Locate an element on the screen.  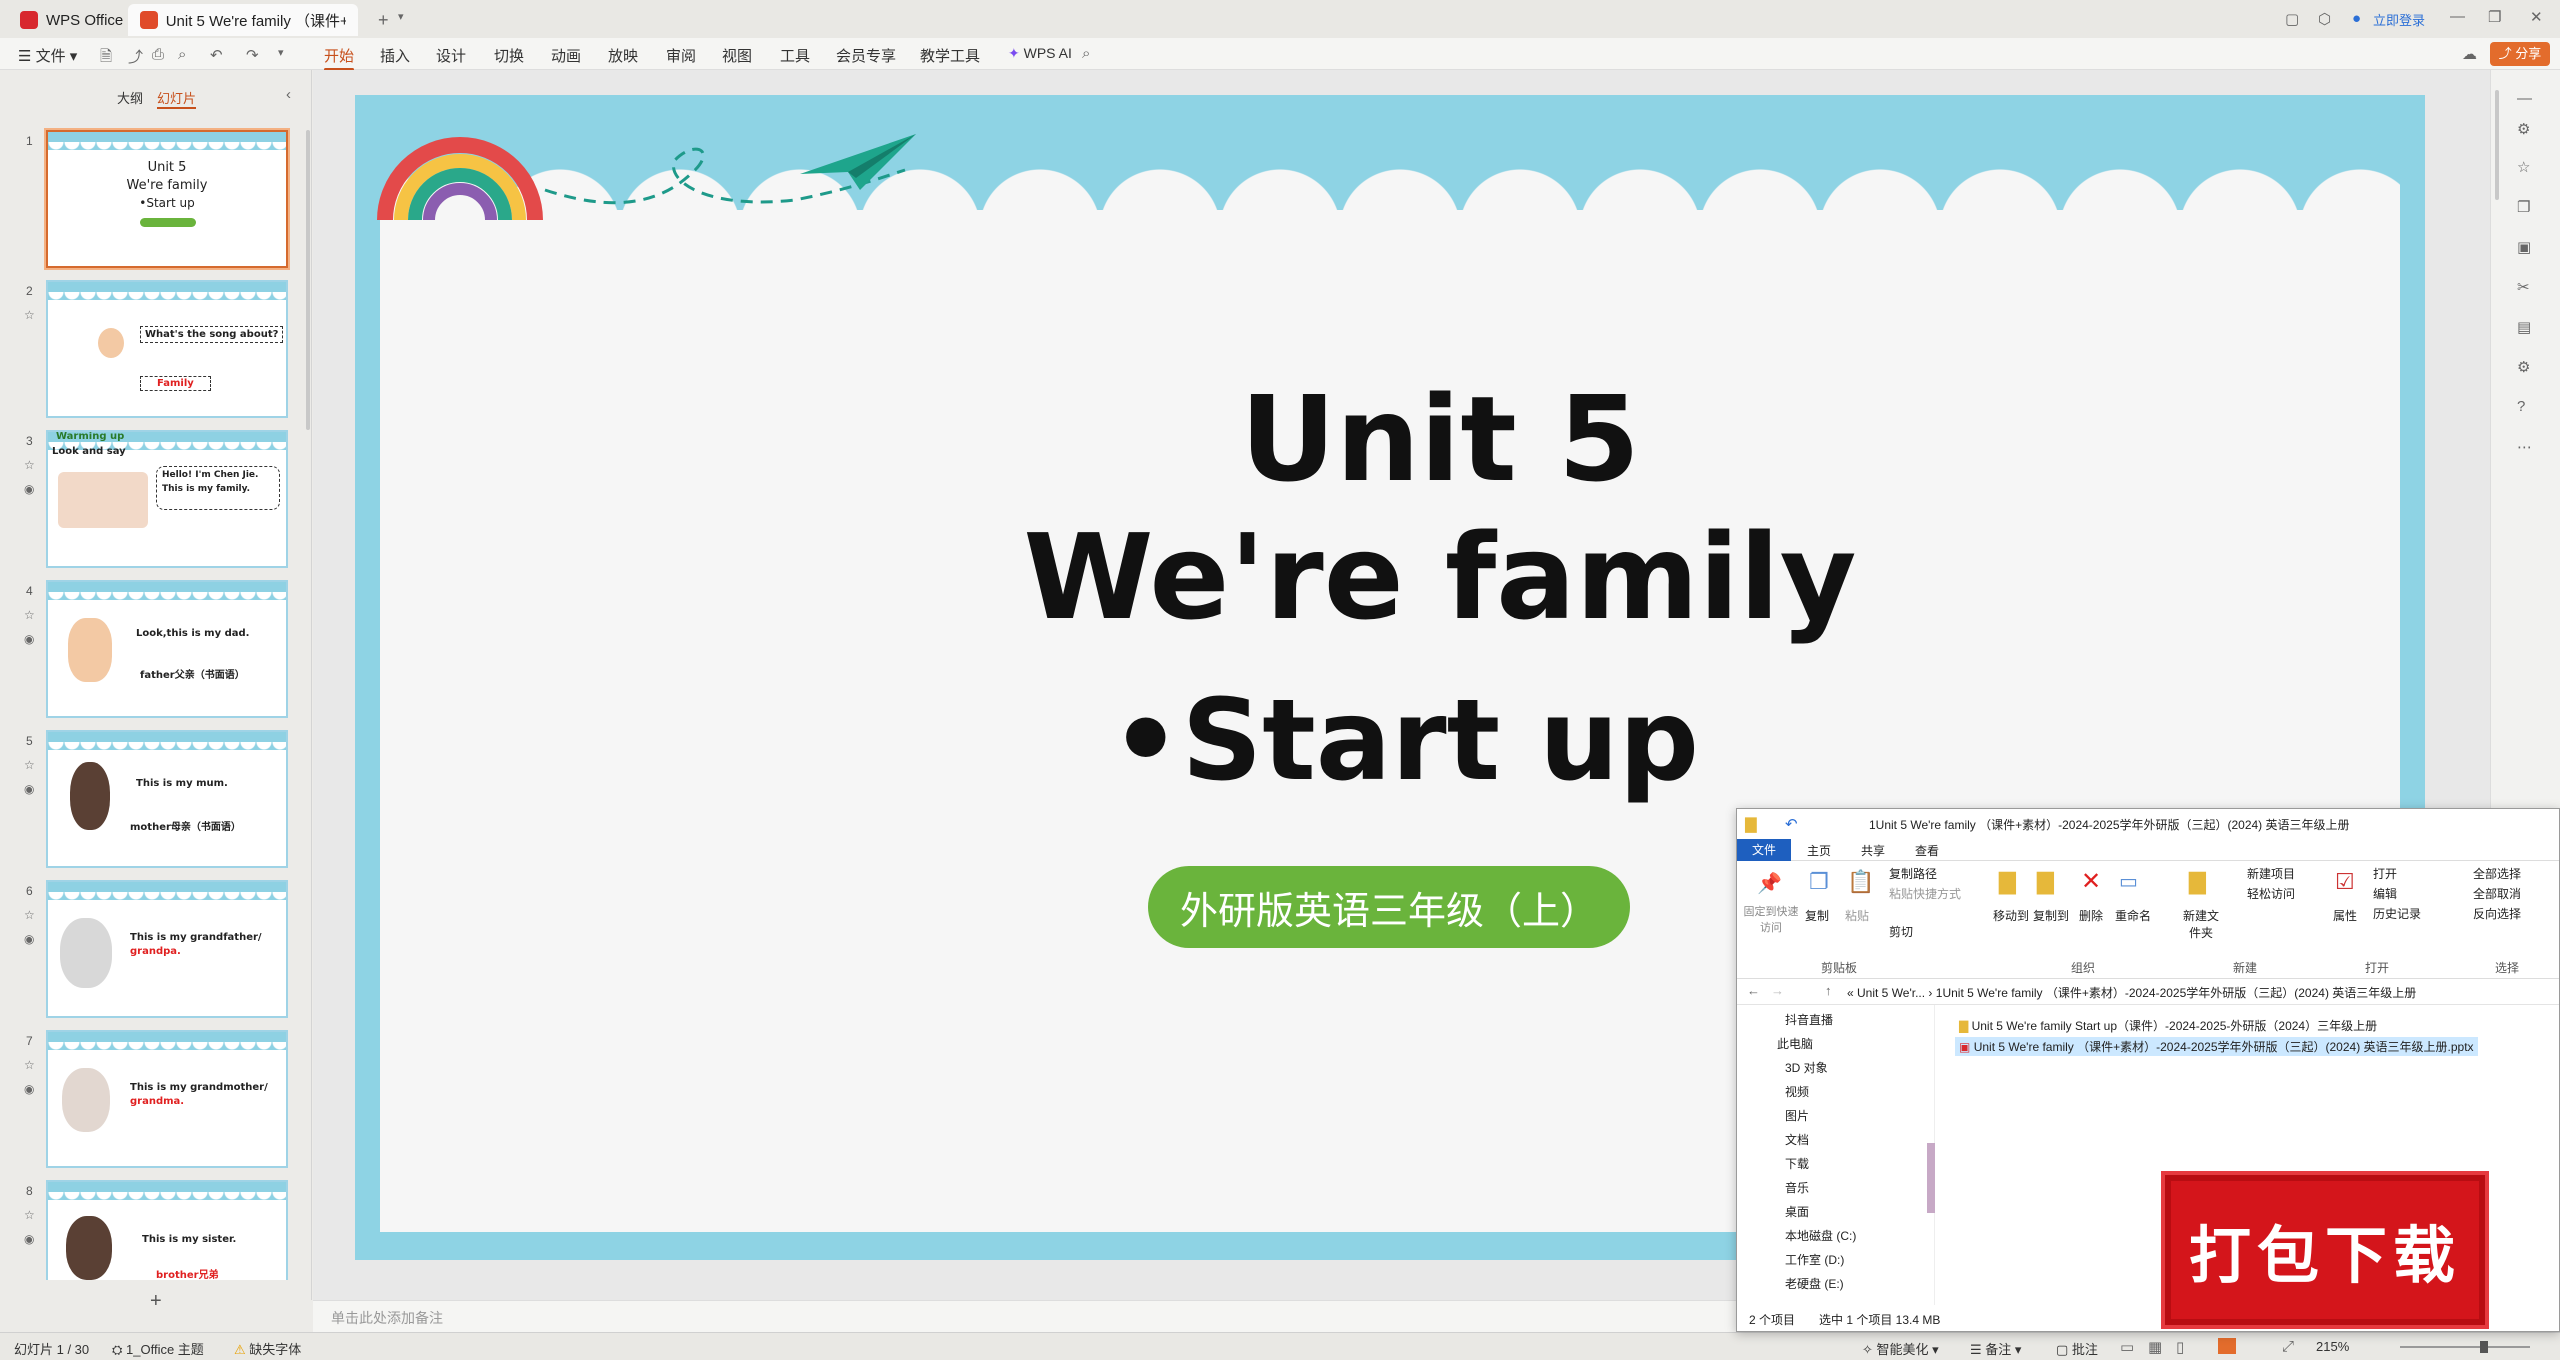
nav-item: 抖音直播 is located at coordinates (1809, 1019).